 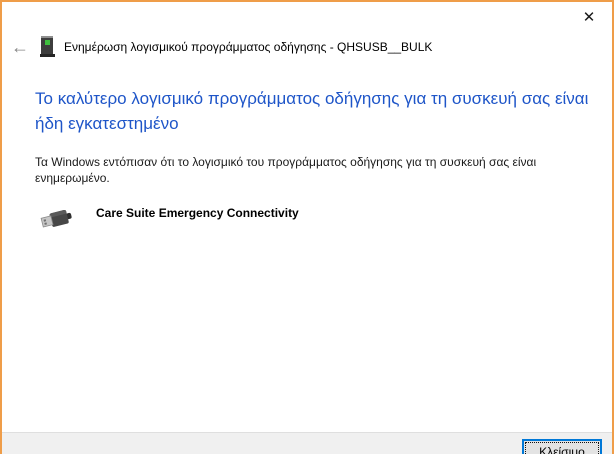 What do you see at coordinates (47, 55) in the screenshot?
I see `device-driver-icon-base` at bounding box center [47, 55].